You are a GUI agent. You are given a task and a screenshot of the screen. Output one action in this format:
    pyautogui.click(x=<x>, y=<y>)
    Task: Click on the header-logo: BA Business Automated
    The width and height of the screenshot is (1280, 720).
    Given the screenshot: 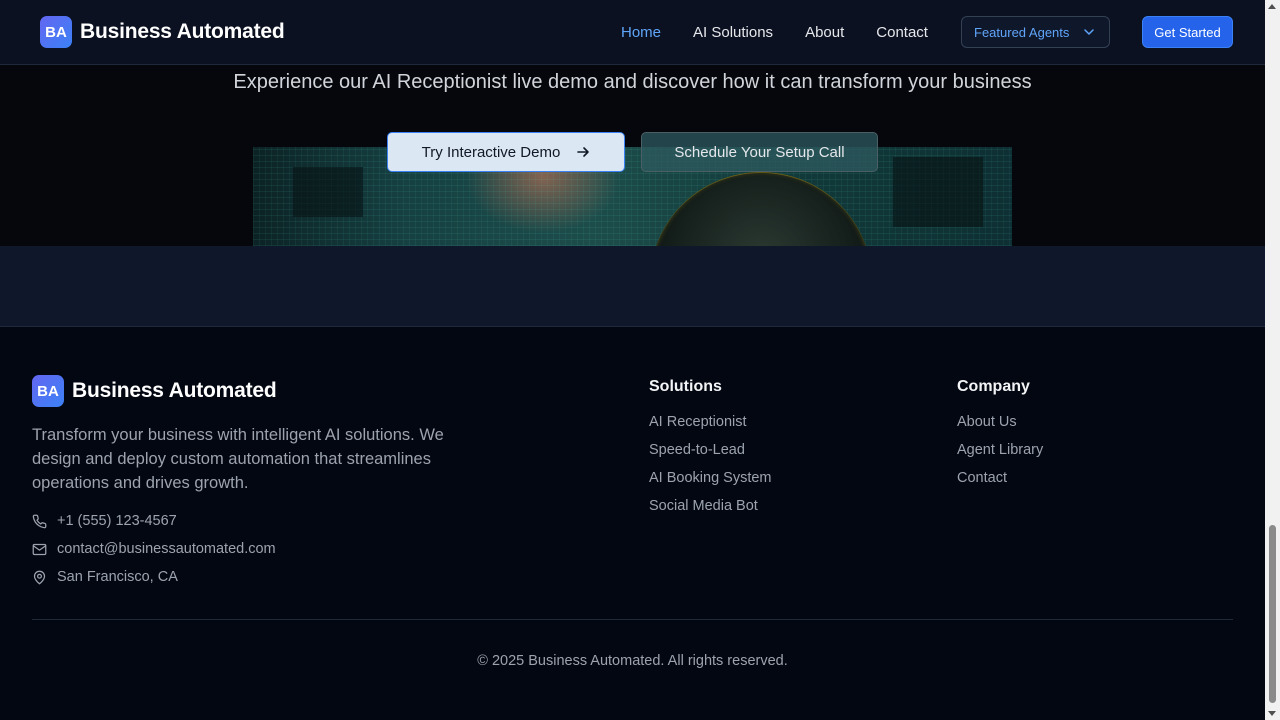 What is the action you would take?
    pyautogui.click(x=162, y=32)
    